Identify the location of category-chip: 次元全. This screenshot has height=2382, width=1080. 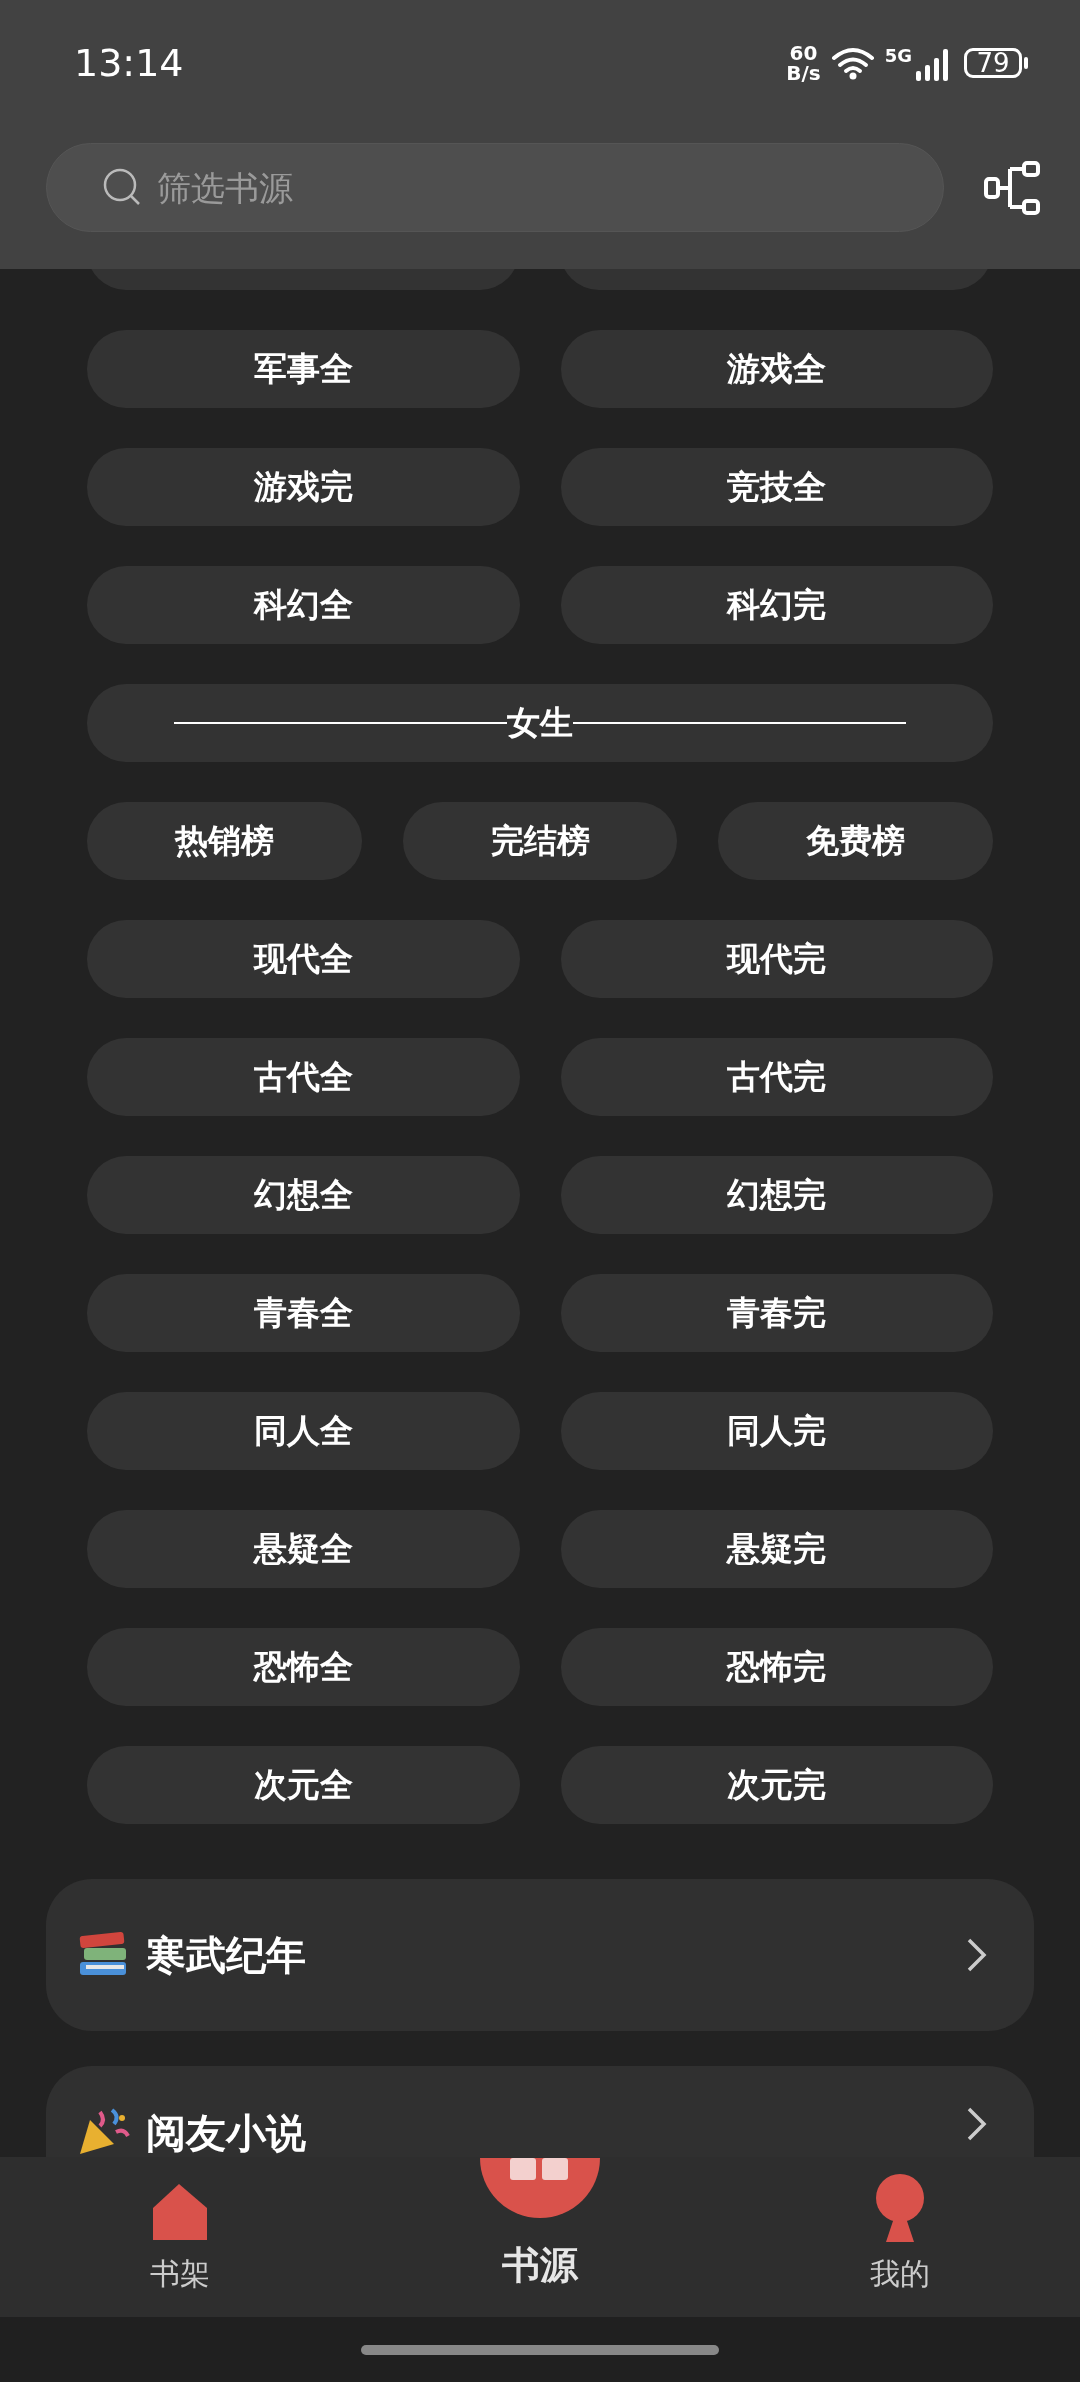
(303, 1785).